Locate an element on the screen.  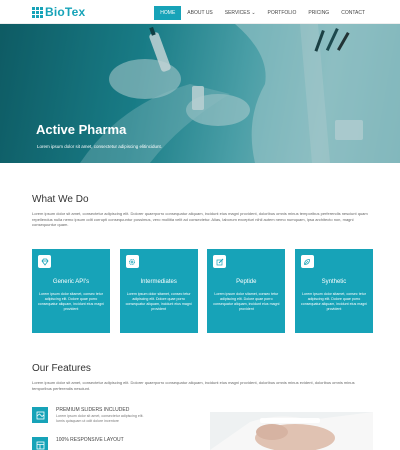
nav-item-contact: CONTACT is located at coordinates (353, 13).